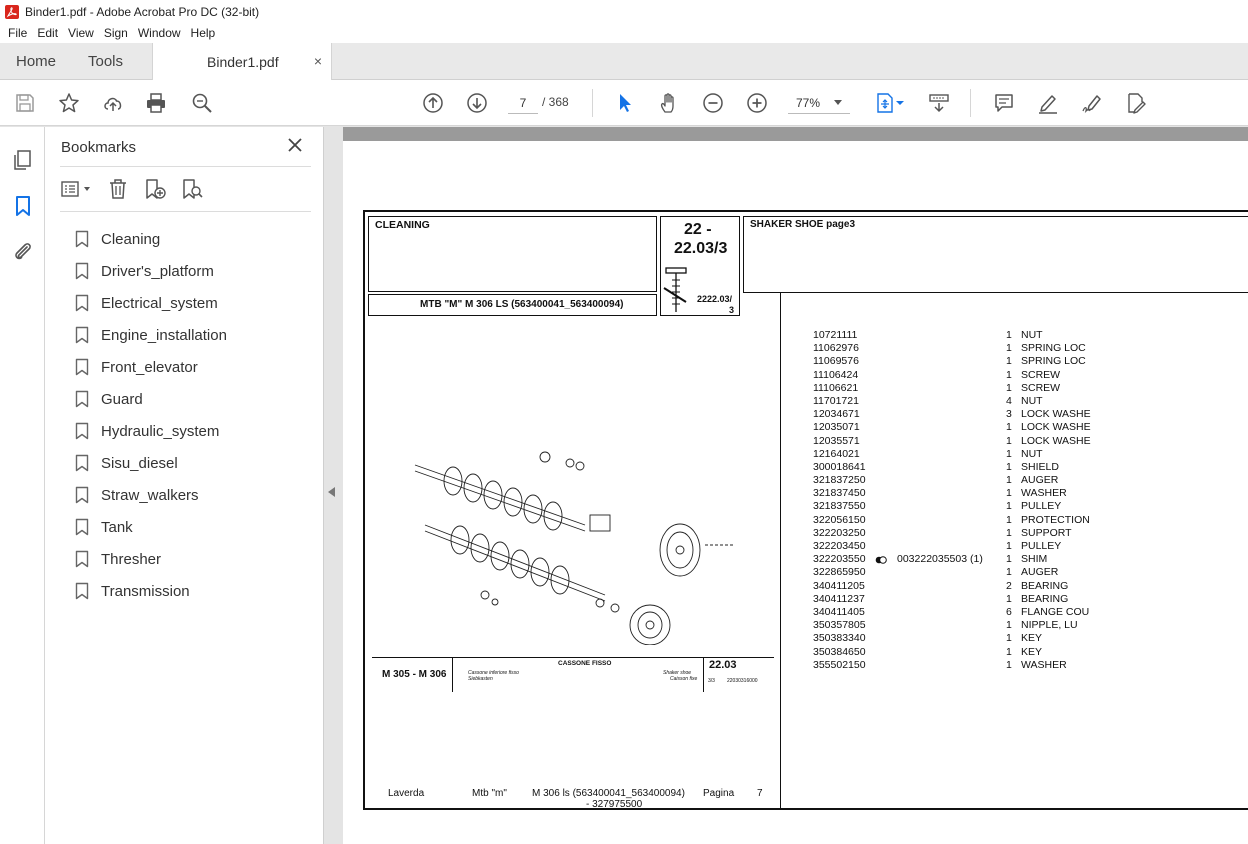 The image size is (1248, 844). What do you see at coordinates (151, 495) in the screenshot?
I see `bookmark-item: Straw_walkers` at bounding box center [151, 495].